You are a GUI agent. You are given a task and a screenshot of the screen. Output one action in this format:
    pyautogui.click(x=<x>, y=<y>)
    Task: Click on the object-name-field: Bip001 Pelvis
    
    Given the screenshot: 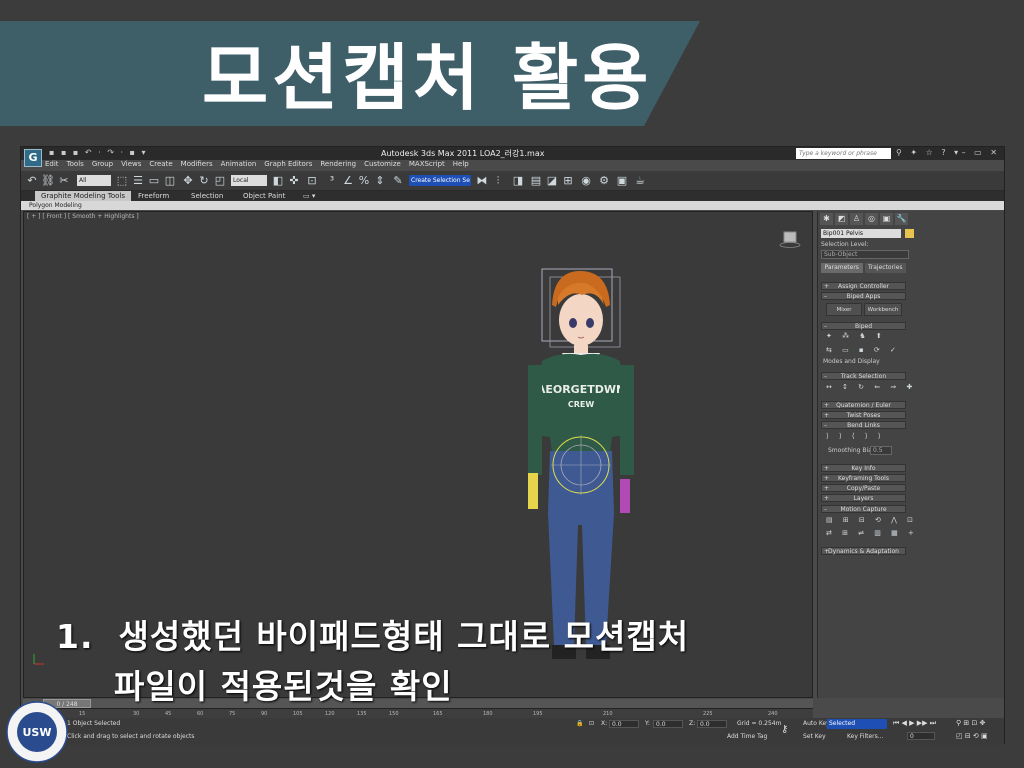 What is the action you would take?
    pyautogui.click(x=861, y=233)
    